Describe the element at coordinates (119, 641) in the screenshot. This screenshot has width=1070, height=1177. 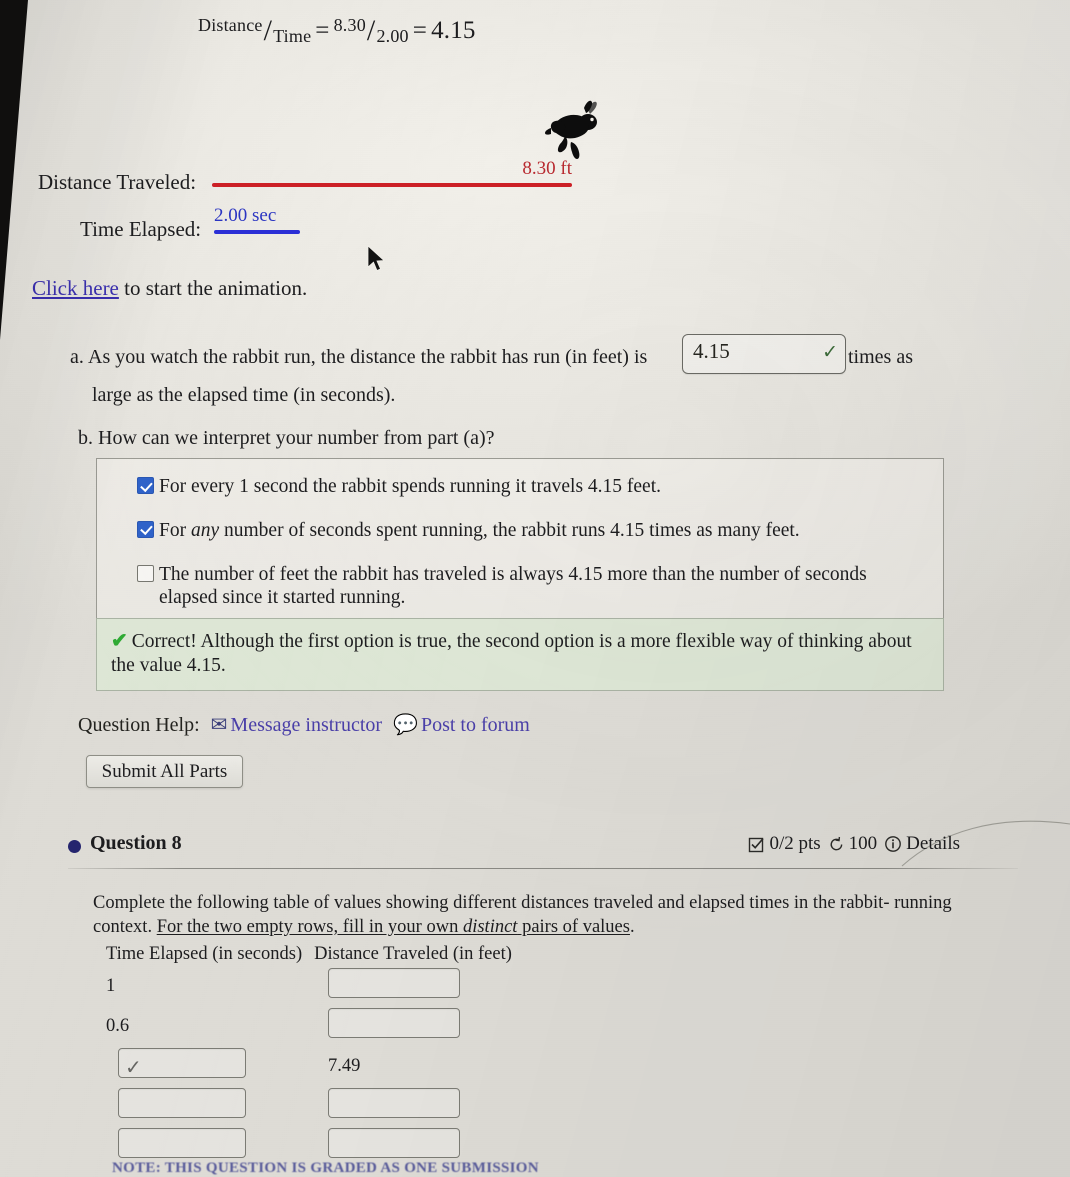
I see `green-check-icon: ✔` at that location.